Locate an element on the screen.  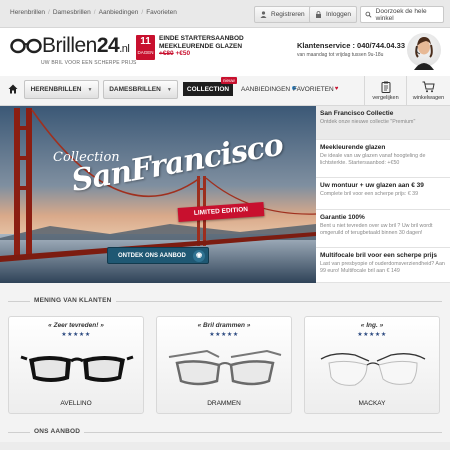
starter-line2: MEEKLEURENDE GLAZEN is located at coordinates (201, 46).